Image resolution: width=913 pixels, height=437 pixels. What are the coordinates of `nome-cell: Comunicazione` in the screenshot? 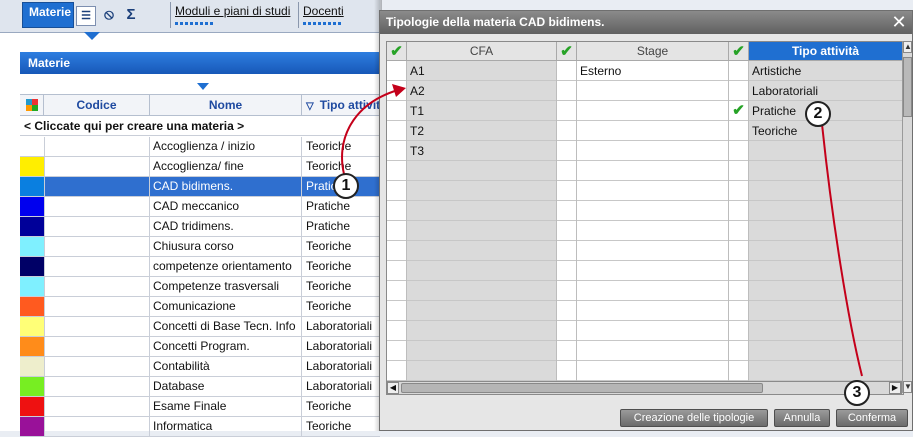 It's located at (226, 306).